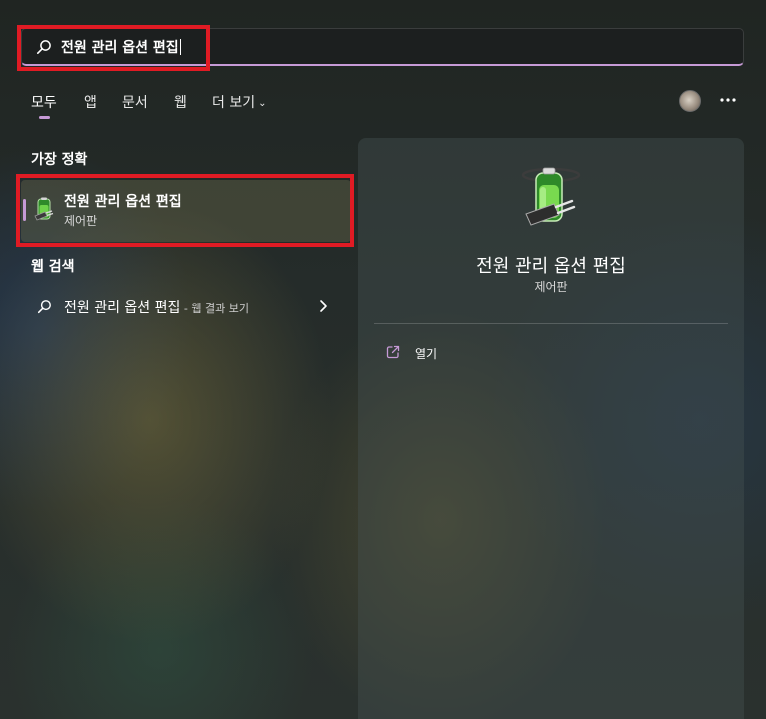  Describe the element at coordinates (323, 306) in the screenshot. I see `chevron-right-icon` at that location.